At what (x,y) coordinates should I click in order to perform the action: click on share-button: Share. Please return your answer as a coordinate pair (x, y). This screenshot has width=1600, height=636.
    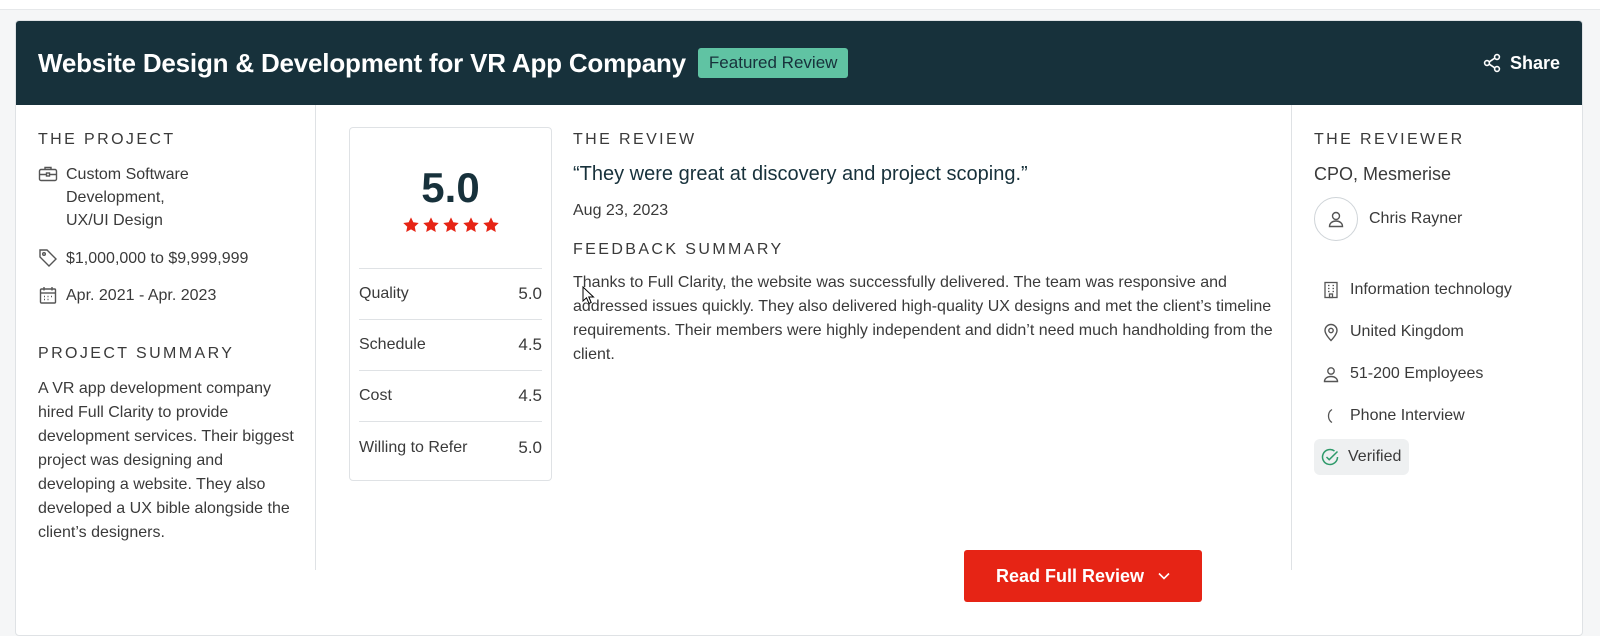
    Looking at the image, I should click on (1521, 63).